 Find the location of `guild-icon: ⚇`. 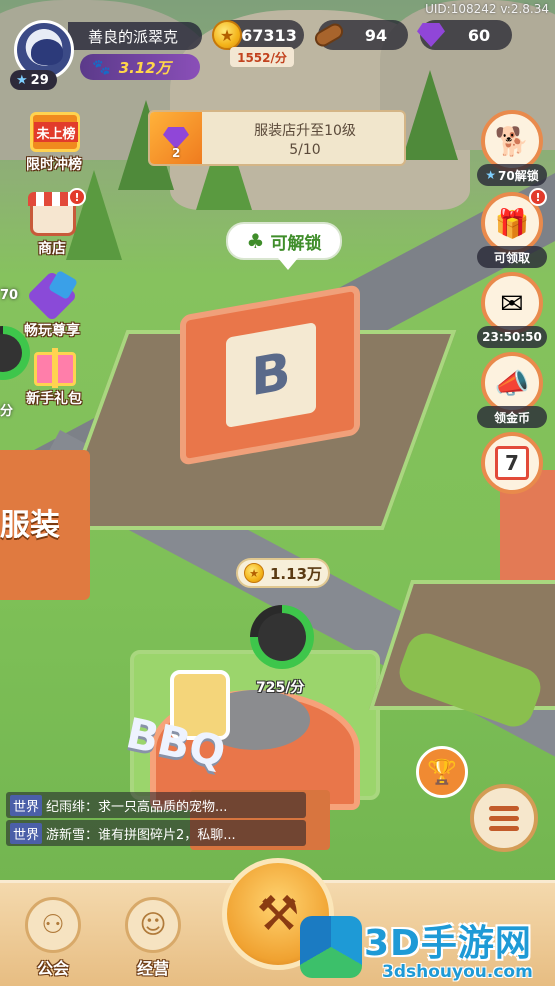

guild-icon: ⚇ is located at coordinates (53, 925).